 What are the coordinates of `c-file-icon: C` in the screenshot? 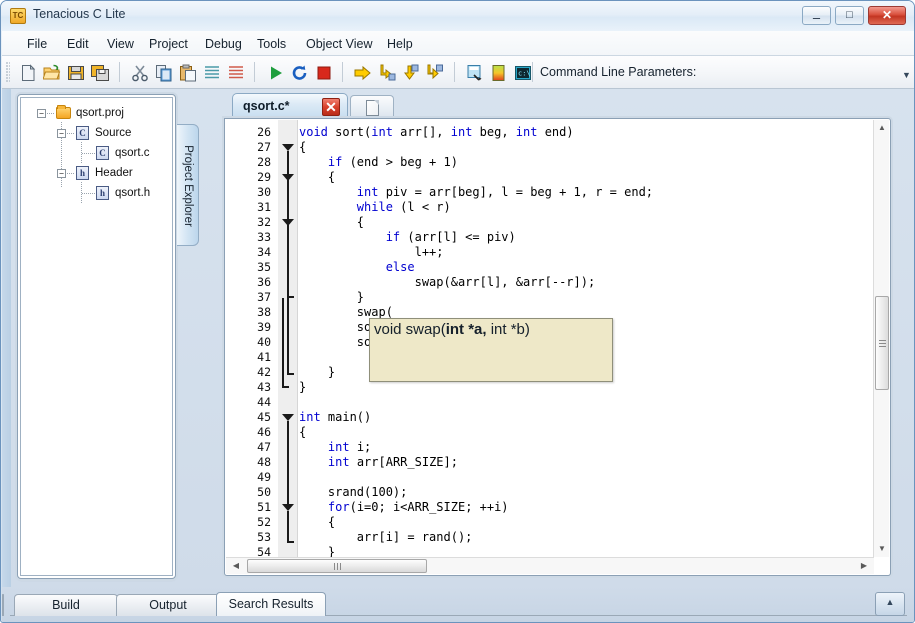 It's located at (102, 153).